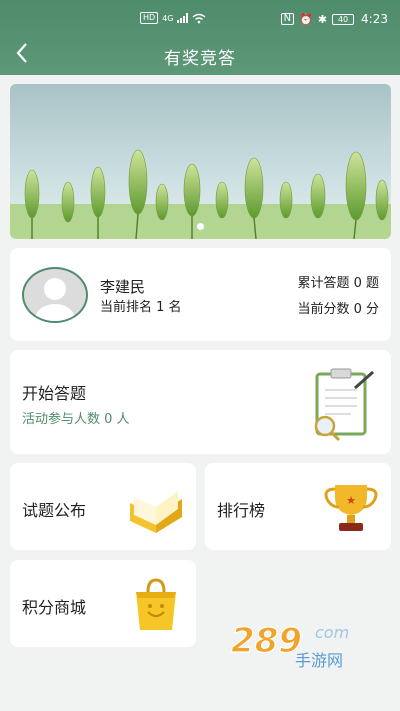 Image resolution: width=400 pixels, height=711 pixels. Describe the element at coordinates (54, 510) in the screenshot. I see `tile-label: 试题公布` at that location.